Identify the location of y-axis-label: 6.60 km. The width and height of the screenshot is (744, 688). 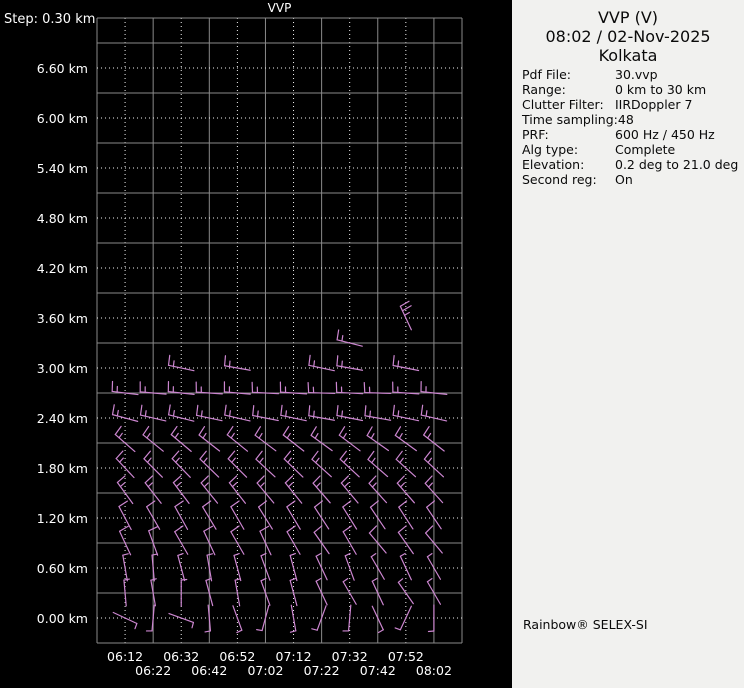
(62, 68).